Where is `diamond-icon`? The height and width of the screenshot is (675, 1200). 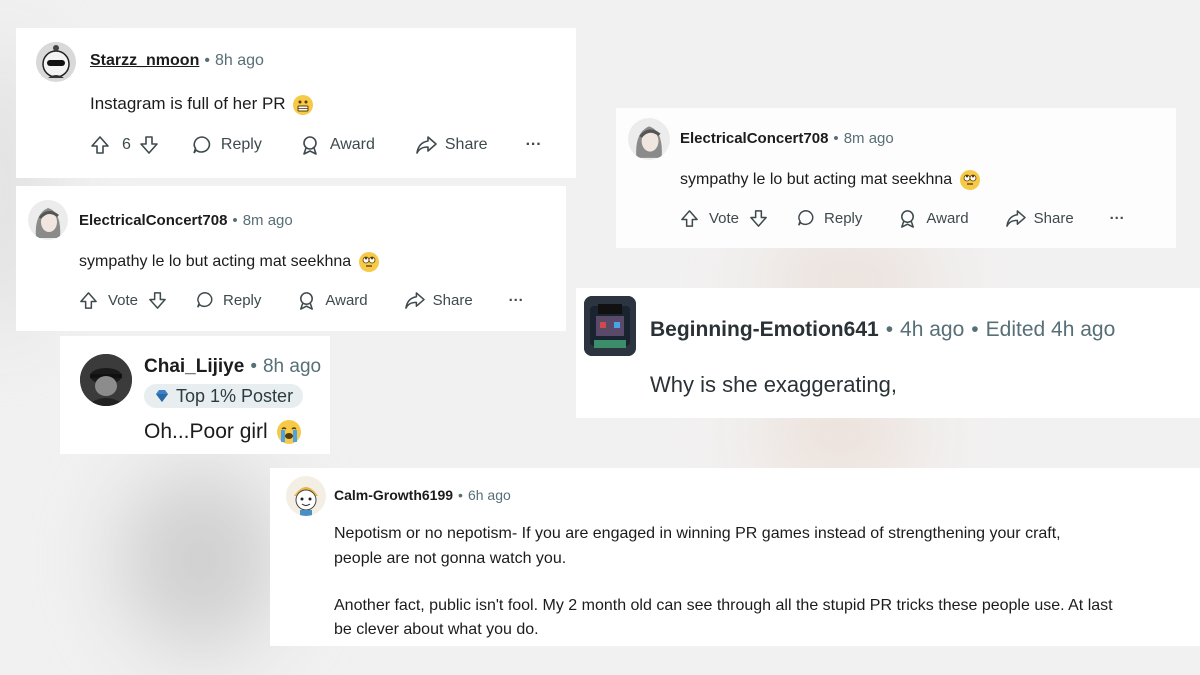
diamond-icon is located at coordinates (162, 396).